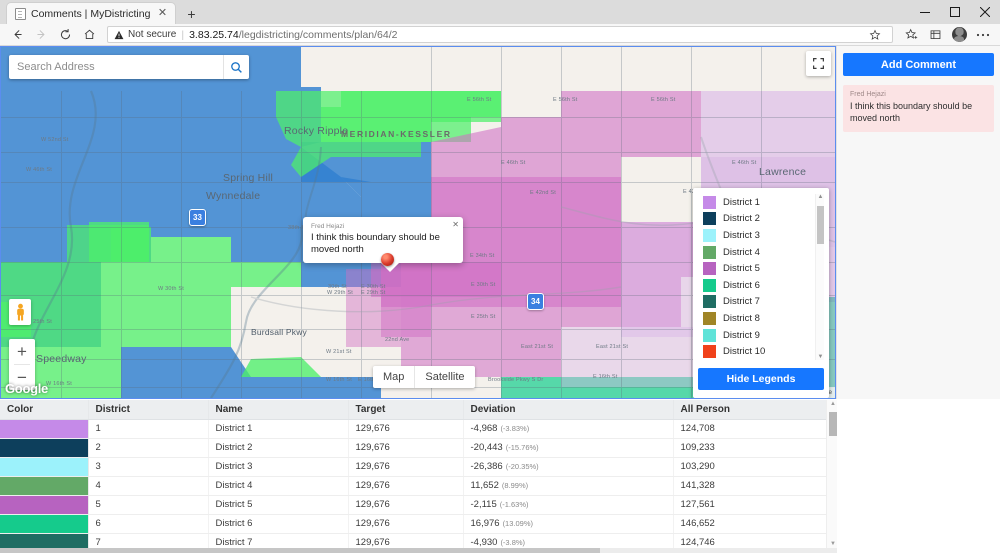 This screenshot has width=1000, height=553. I want to click on map-type-switch: Map Satellite, so click(424, 377).